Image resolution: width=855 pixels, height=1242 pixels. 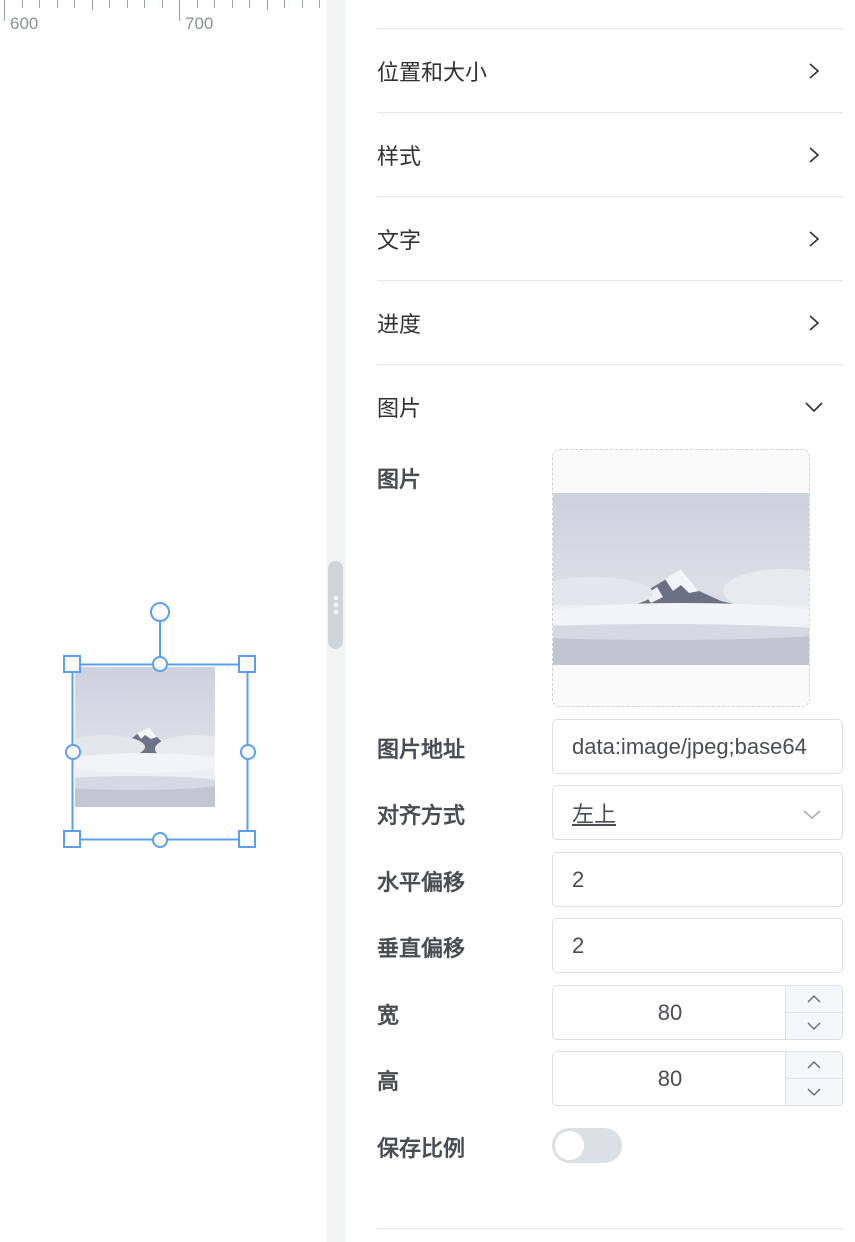 I want to click on image-url-label: 图片地址, so click(x=421, y=750).